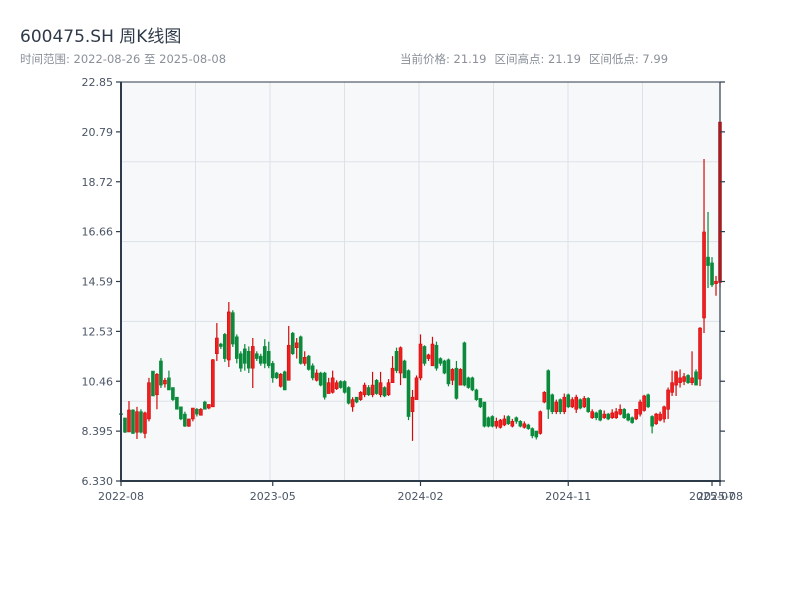  What do you see at coordinates (121, 496) in the screenshot?
I see `x-tick-label: 2022-08` at bounding box center [121, 496].